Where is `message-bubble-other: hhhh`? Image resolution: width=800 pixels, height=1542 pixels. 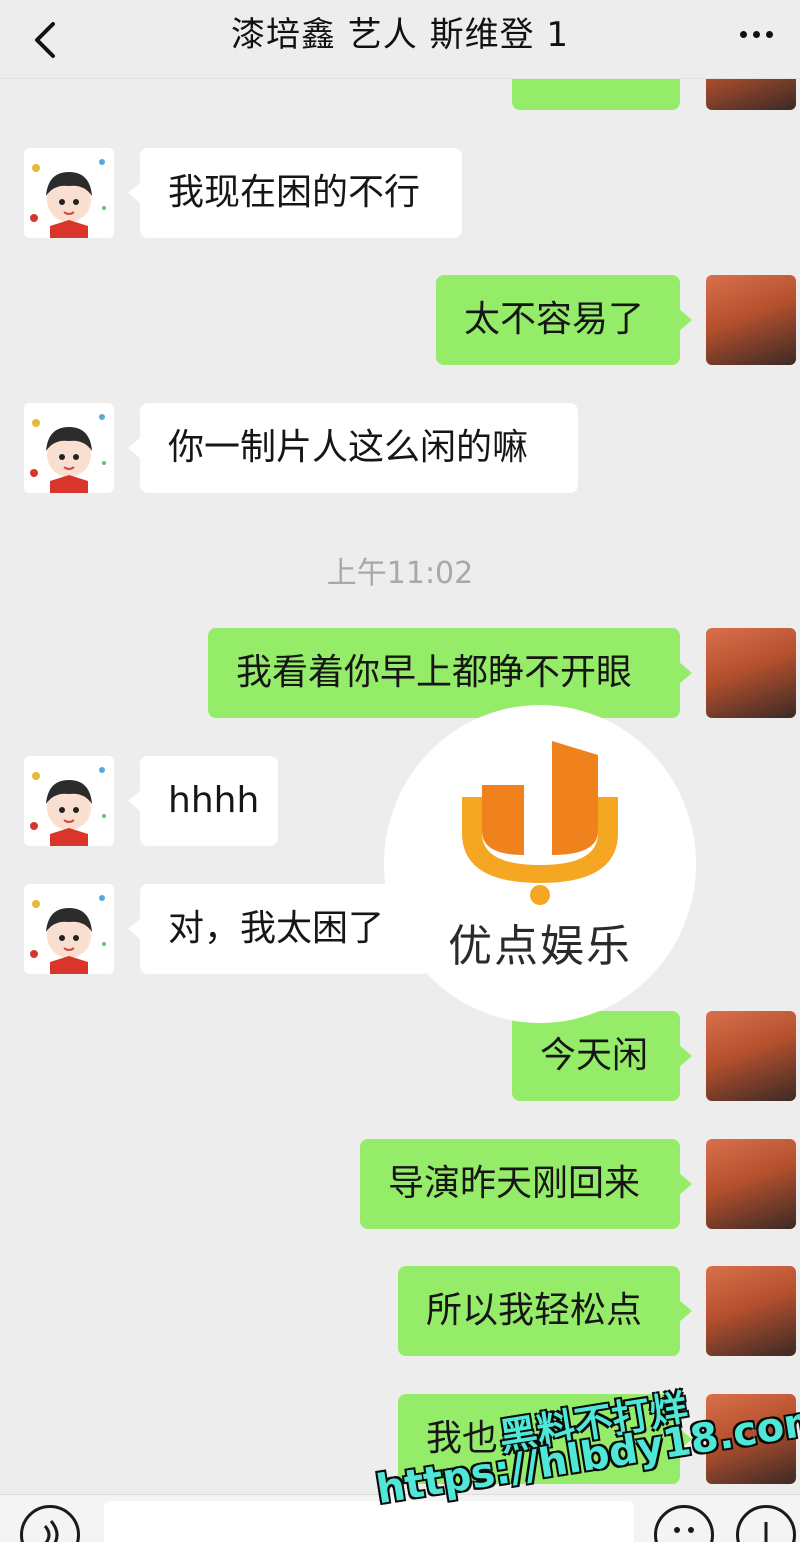
message-bubble-other: hhhh is located at coordinates (203, 801).